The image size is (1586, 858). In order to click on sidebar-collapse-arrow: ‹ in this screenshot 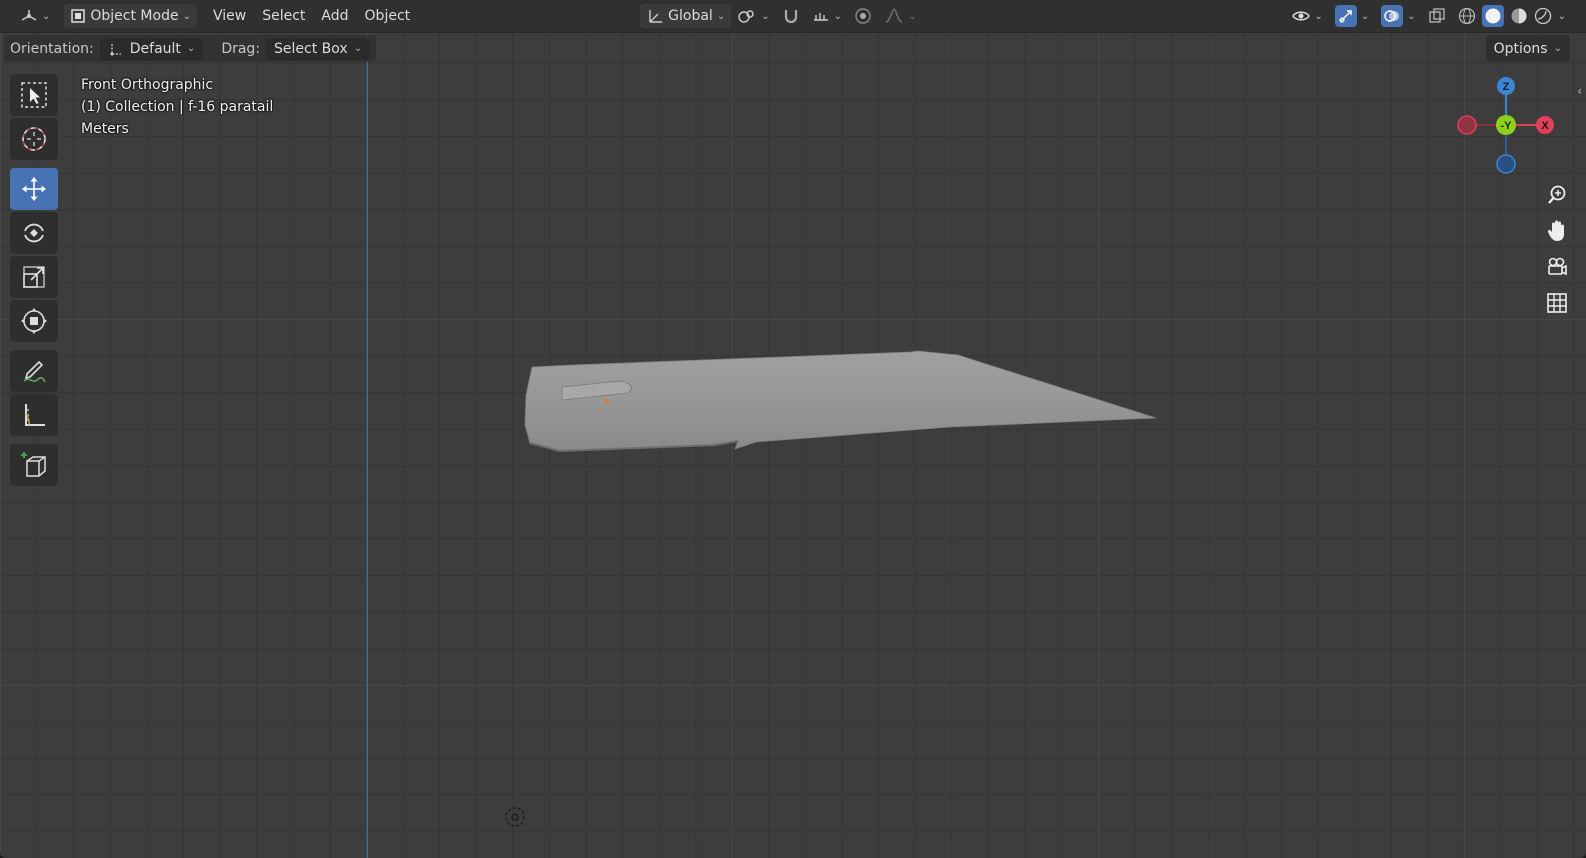, I will do `click(1579, 91)`.